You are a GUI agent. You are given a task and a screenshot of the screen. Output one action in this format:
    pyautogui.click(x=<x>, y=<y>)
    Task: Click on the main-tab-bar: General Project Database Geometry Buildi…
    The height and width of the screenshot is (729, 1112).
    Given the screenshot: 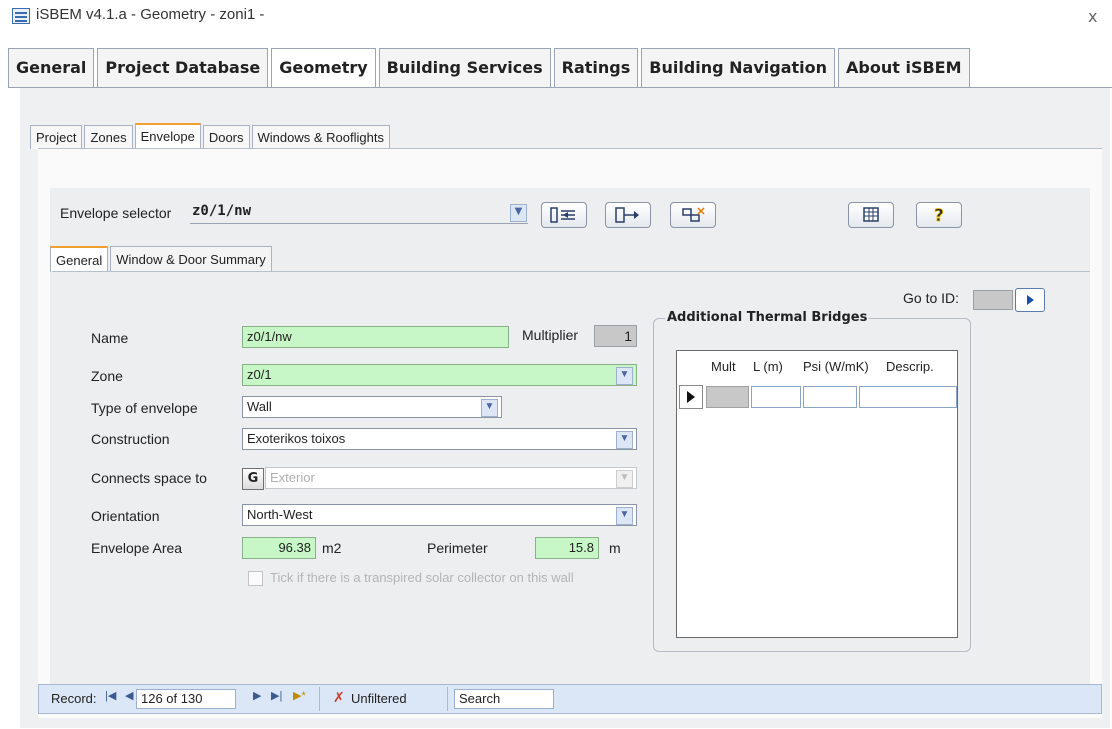 What is the action you would take?
    pyautogui.click(x=490, y=68)
    